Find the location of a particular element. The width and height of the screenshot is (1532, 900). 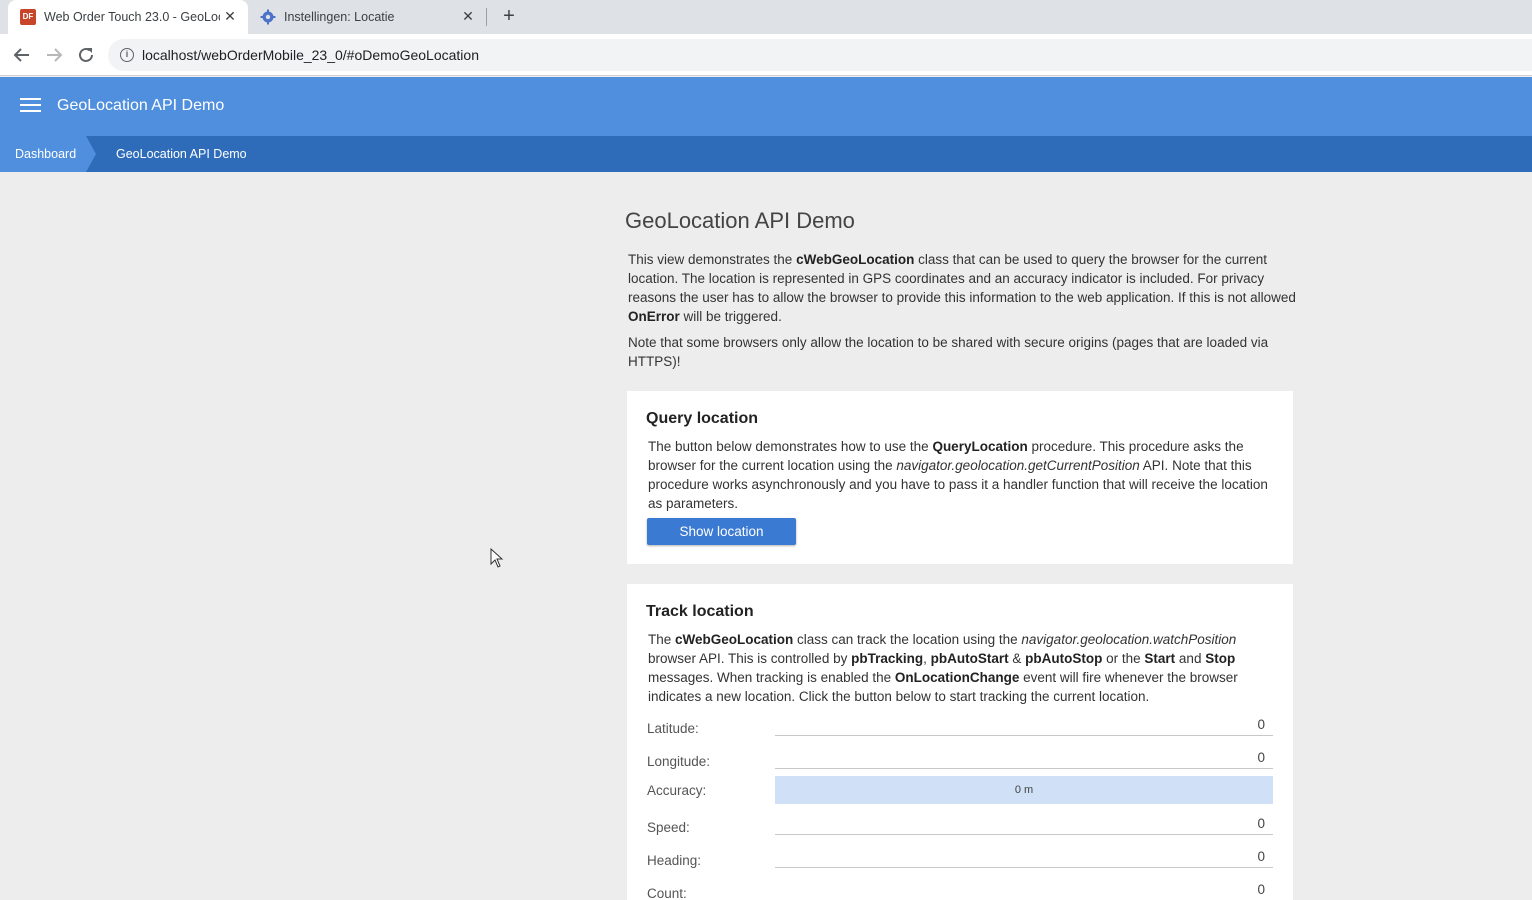

latitude-field: 0 is located at coordinates (1024, 725).